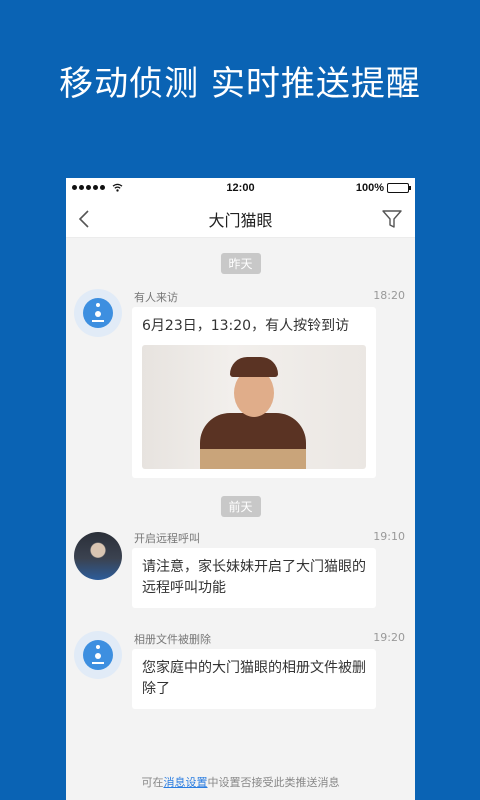  Describe the element at coordinates (254, 407) in the screenshot. I see `visitor-snapshot` at that location.